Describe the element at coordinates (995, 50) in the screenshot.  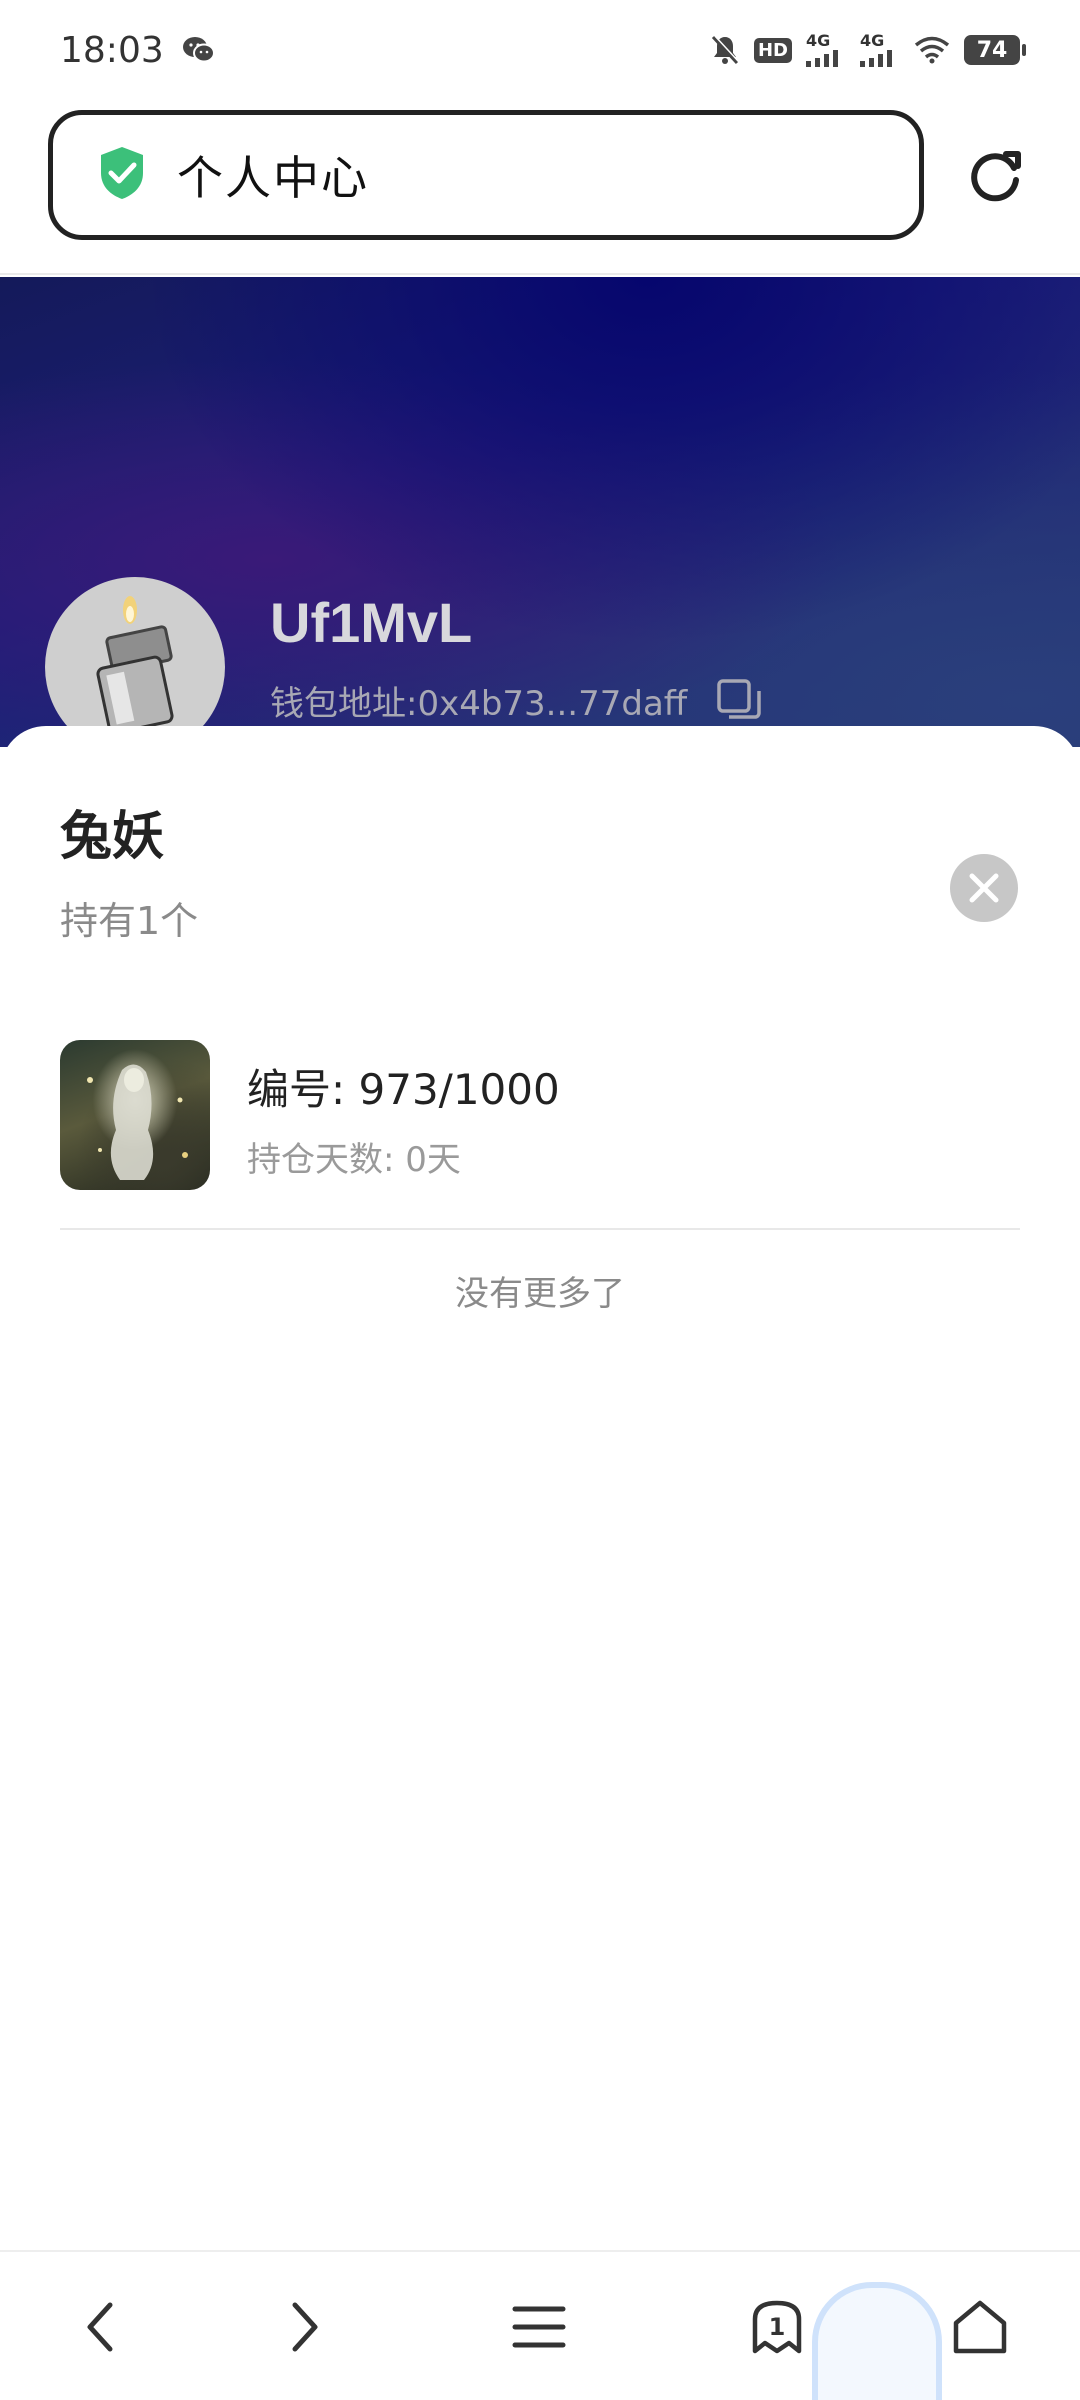
I see `battery-indicator: 74` at that location.